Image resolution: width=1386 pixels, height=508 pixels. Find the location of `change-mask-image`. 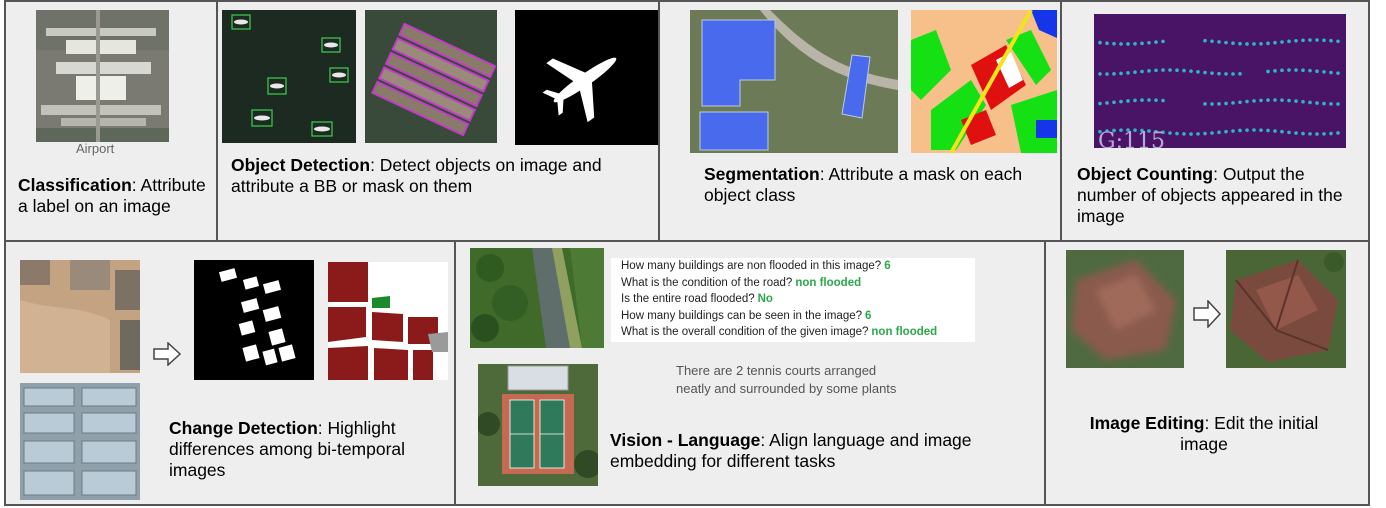

change-mask-image is located at coordinates (254, 320).